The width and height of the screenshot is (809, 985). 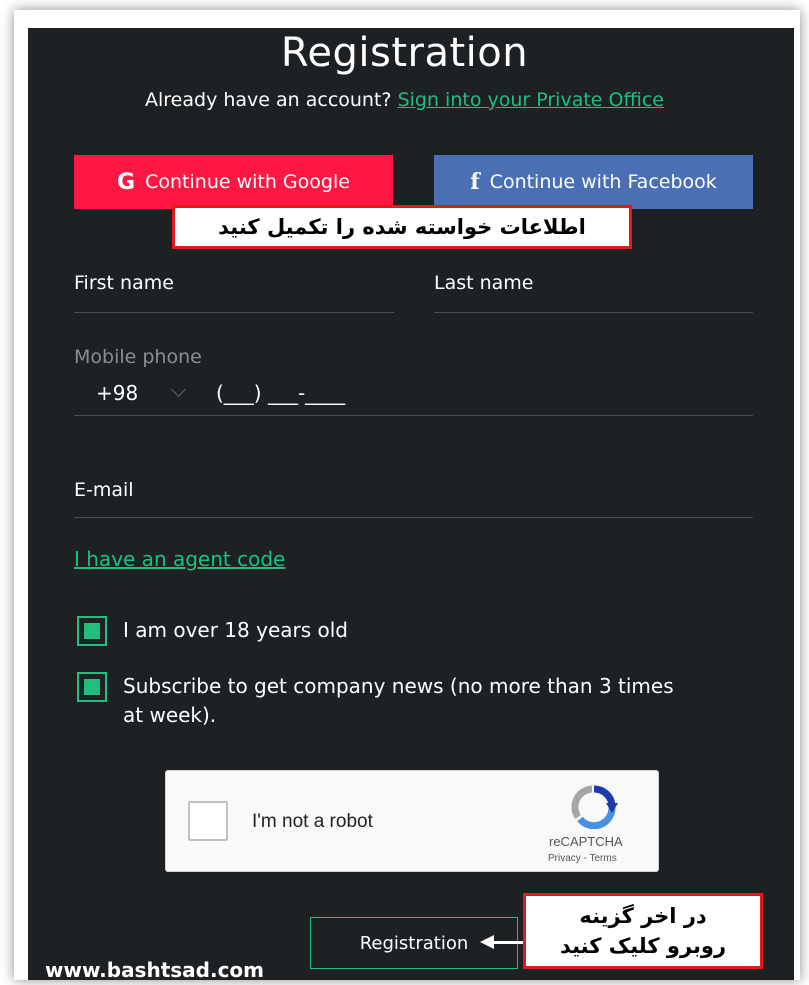 What do you see at coordinates (138, 357) in the screenshot?
I see `mobile-phone-label: Mobile phone` at bounding box center [138, 357].